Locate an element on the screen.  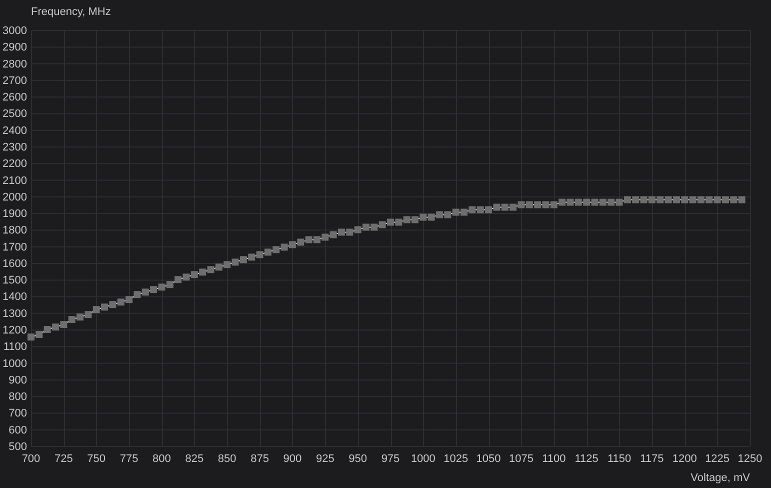
x-tick-label: 1225 is located at coordinates (717, 459).